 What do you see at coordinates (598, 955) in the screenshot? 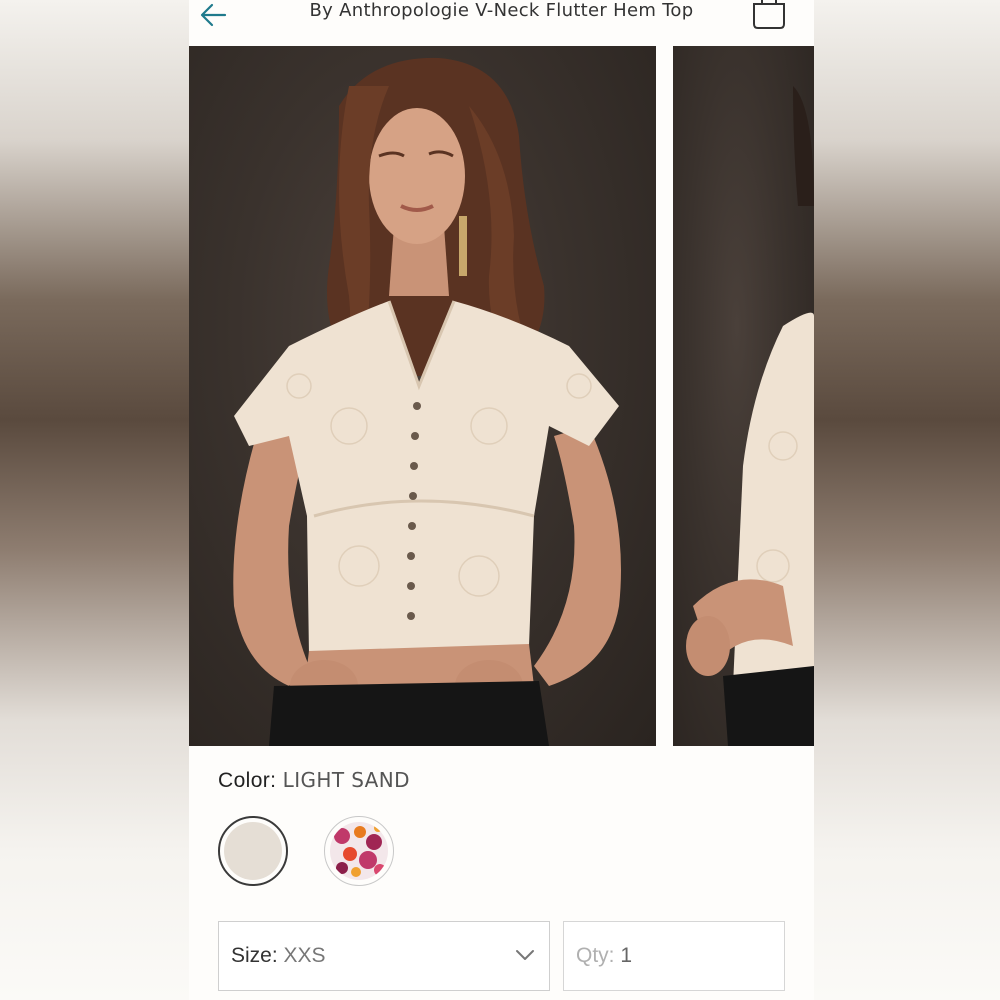
I see `qty-label: Qty:` at bounding box center [598, 955].